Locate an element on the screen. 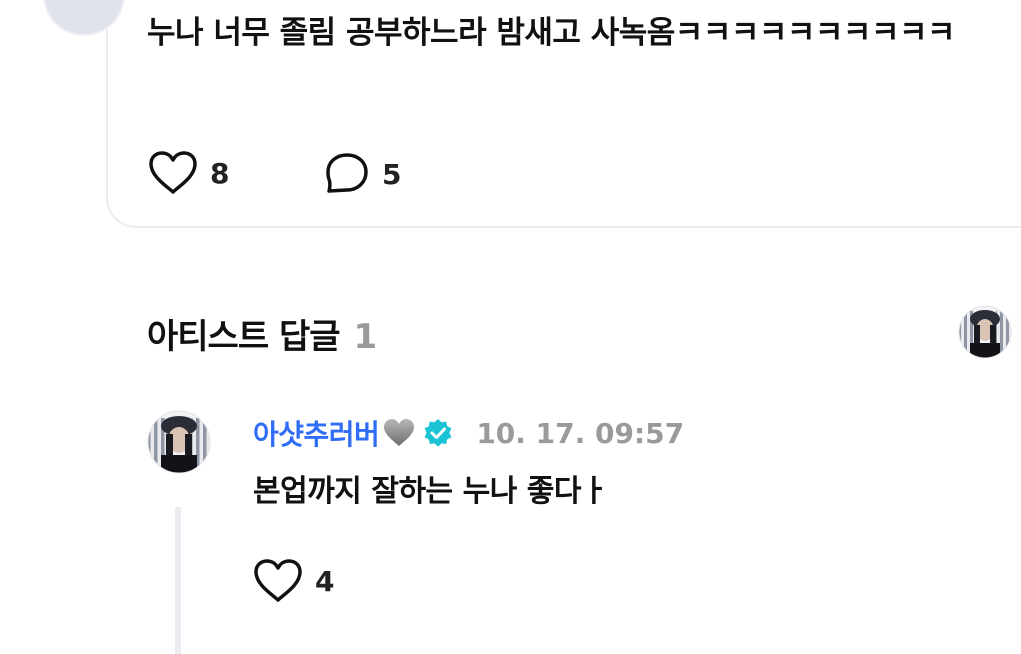 This screenshot has height=654, width=1021. artist-replies-title: 아티스트 답글 is located at coordinates (244, 337).